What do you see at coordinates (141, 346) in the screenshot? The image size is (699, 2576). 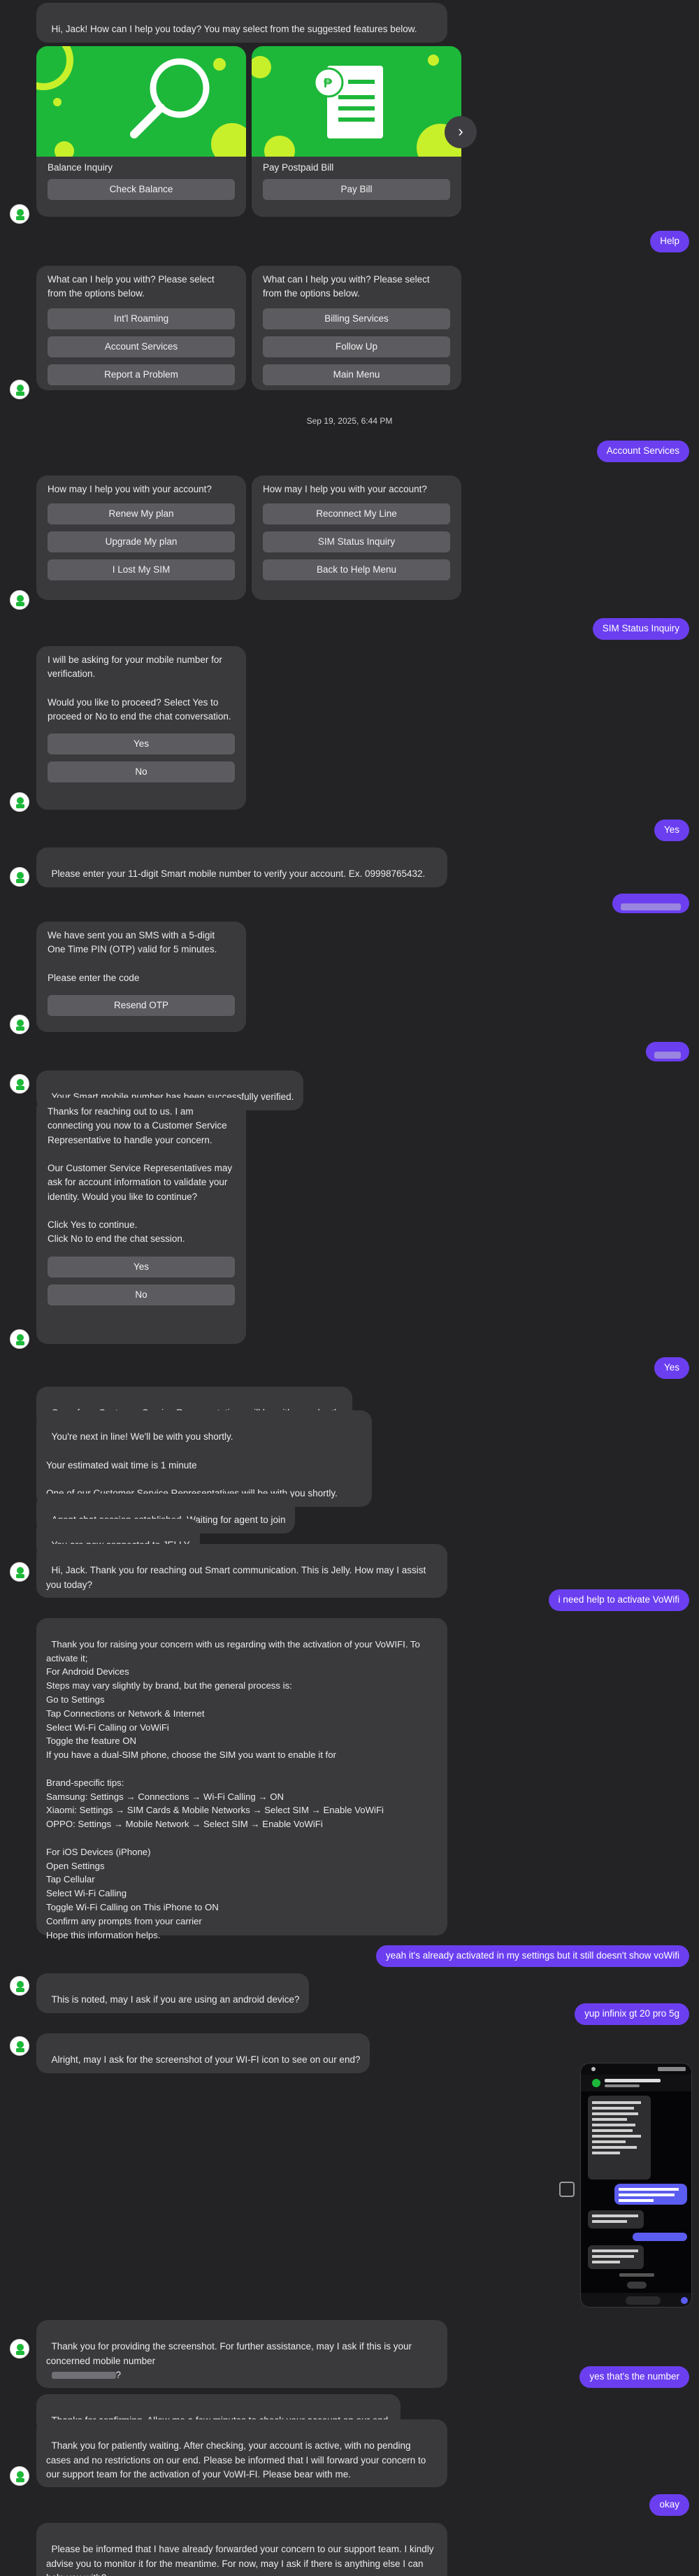 I see `account-services-button: Account Services` at bounding box center [141, 346].